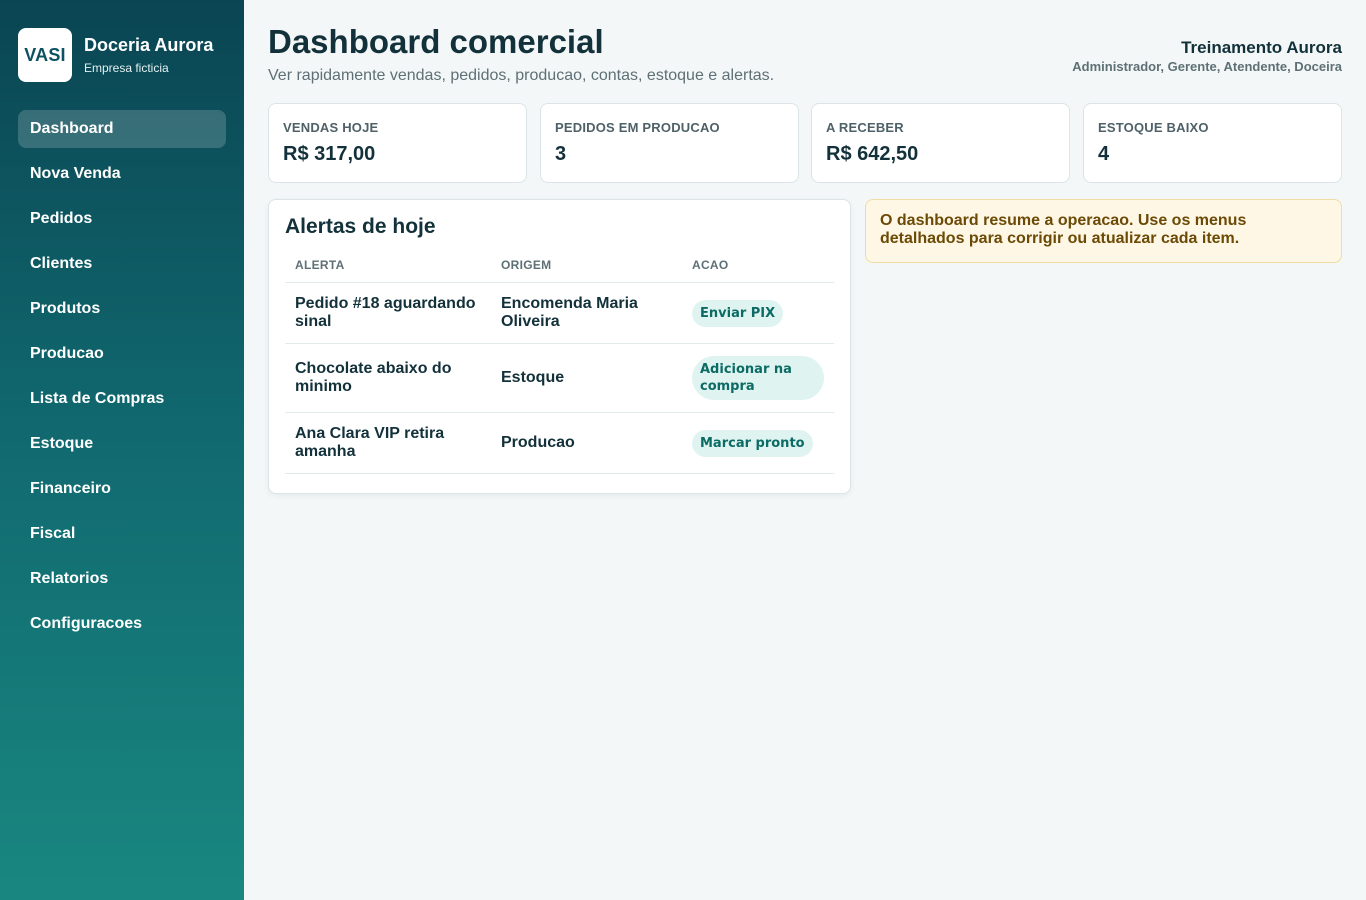 This screenshot has height=900, width=1366. Describe the element at coordinates (45, 55) in the screenshot. I see `brand-logo: VASI` at that location.